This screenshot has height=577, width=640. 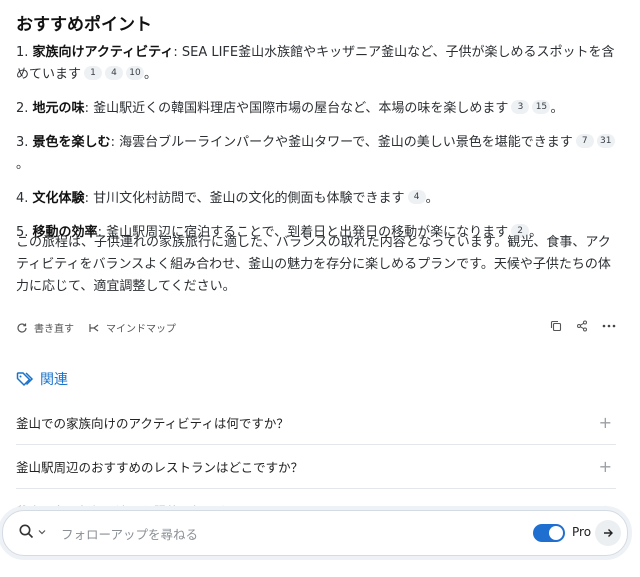 I want to click on toggle-knob, so click(x=556, y=533).